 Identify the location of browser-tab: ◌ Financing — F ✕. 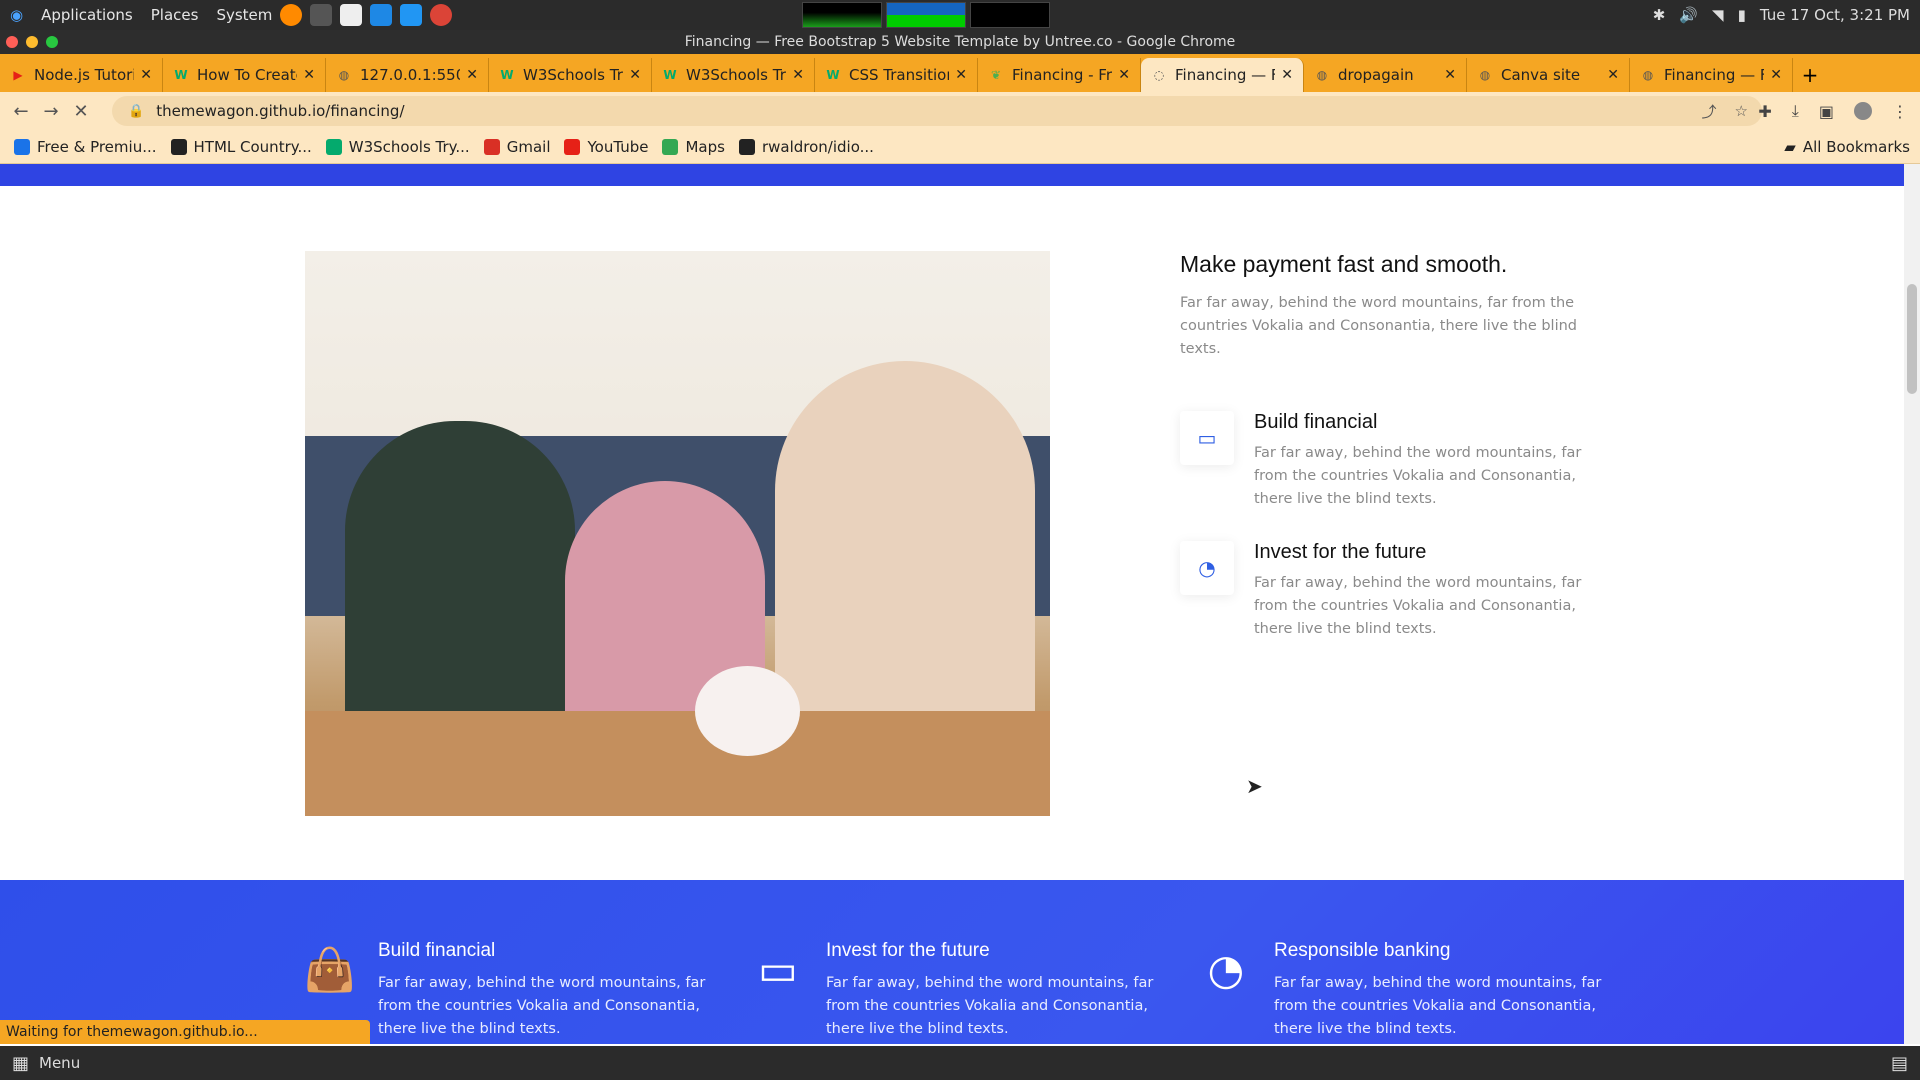
(1222, 75).